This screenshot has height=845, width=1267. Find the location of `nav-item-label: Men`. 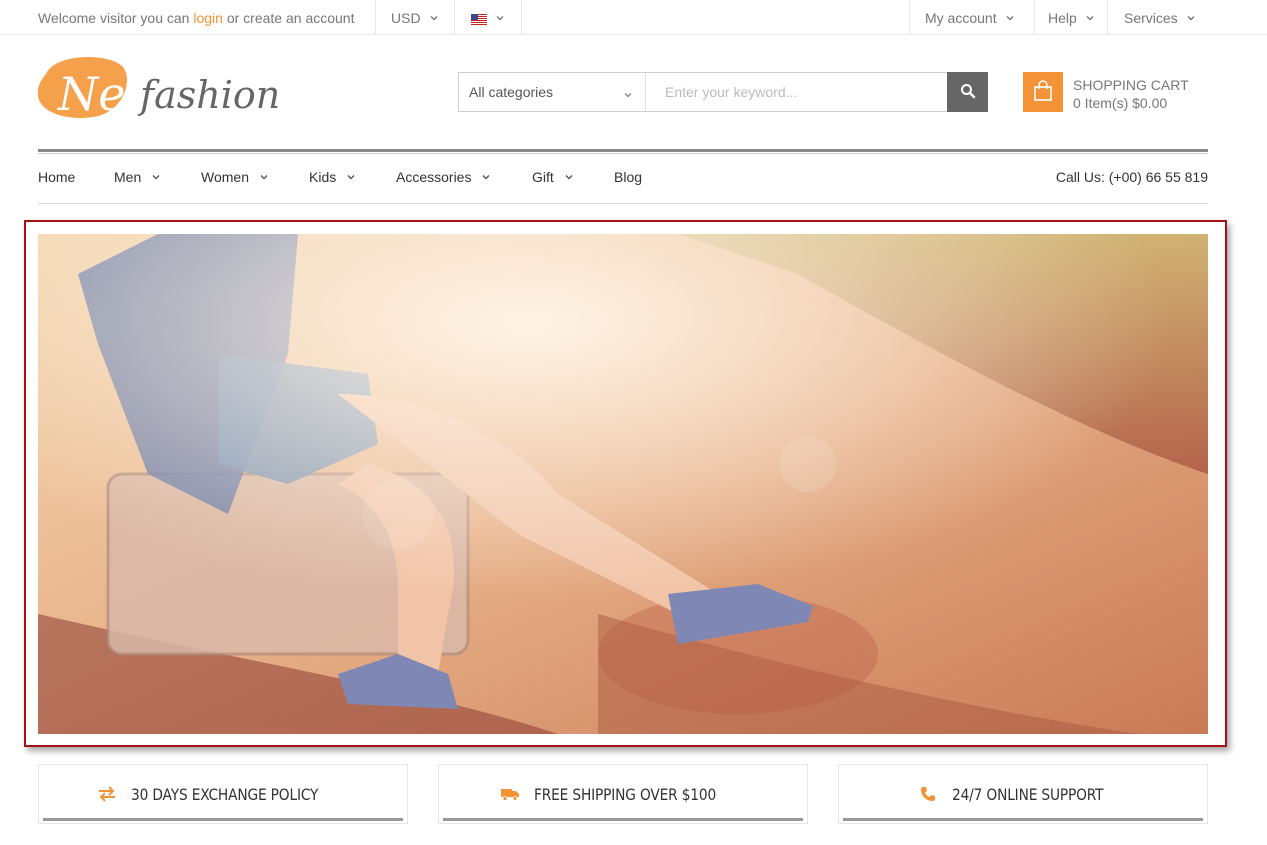

nav-item-label: Men is located at coordinates (128, 177).